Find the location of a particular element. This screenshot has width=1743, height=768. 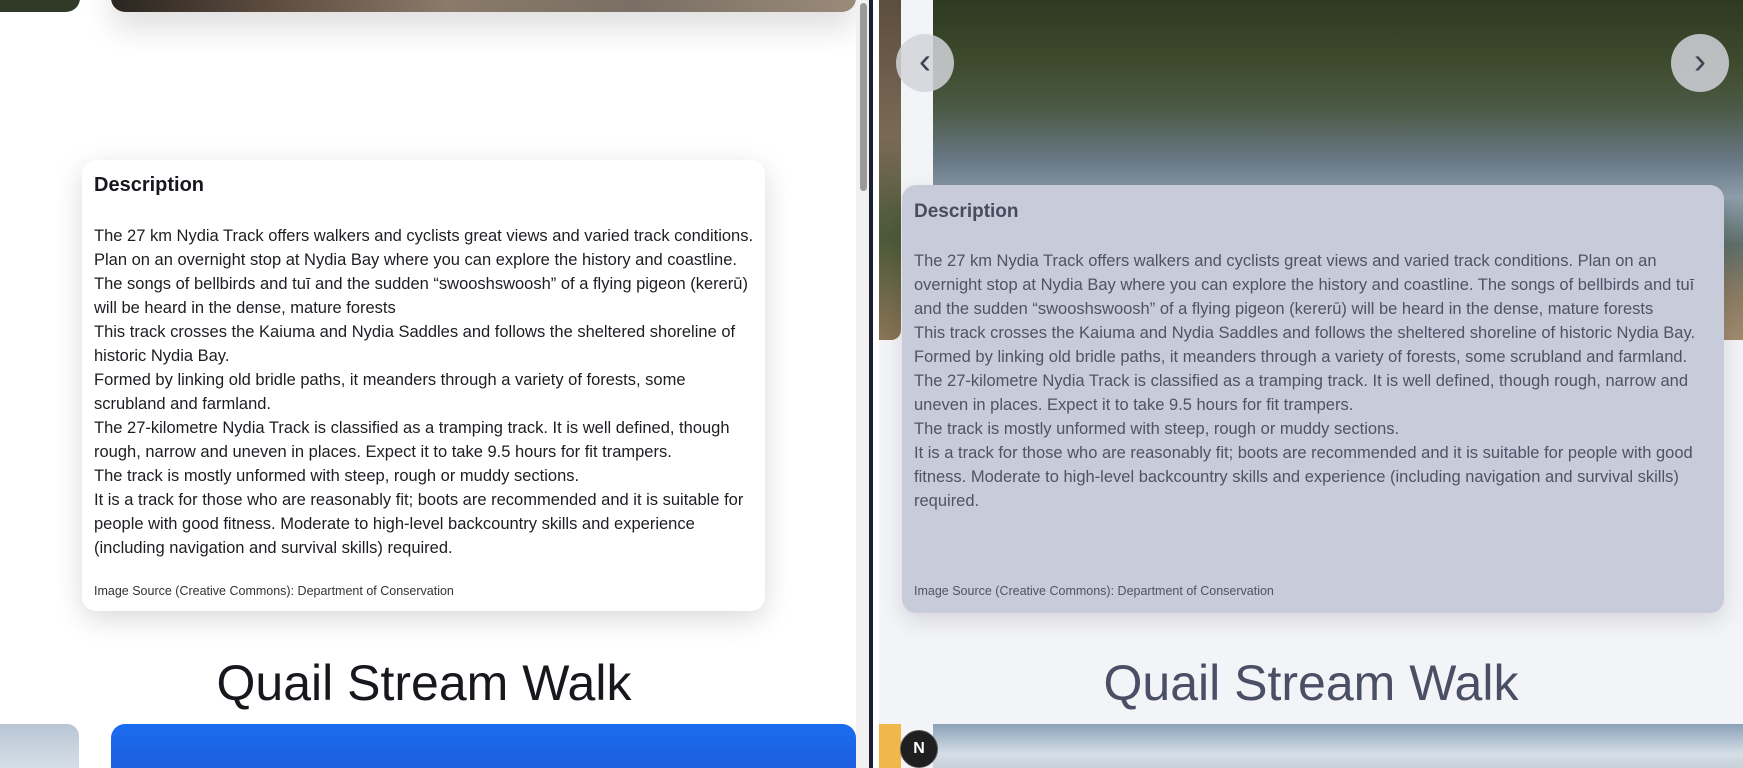

carousel-prev-button: ‹ is located at coordinates (925, 63).